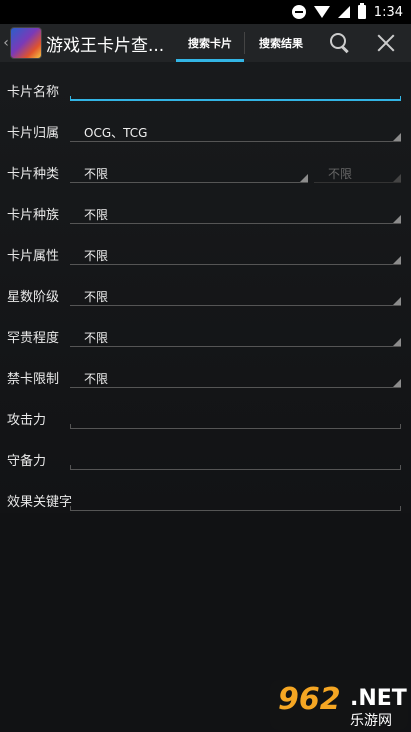 This screenshot has height=732, width=411. What do you see at coordinates (234, 86) in the screenshot?
I see `card-name-input` at bounding box center [234, 86].